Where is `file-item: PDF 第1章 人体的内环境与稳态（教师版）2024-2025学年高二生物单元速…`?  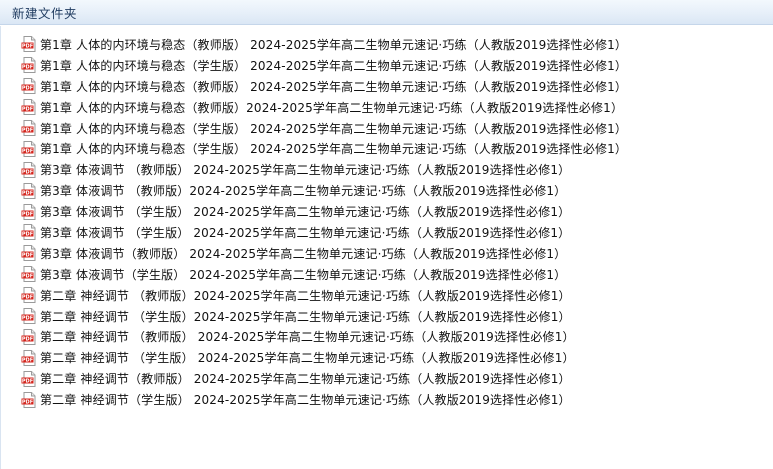
file-item: PDF 第1章 人体的内环境与稳态（教师版）2024-2025学年高二生物单元速… is located at coordinates (397, 107).